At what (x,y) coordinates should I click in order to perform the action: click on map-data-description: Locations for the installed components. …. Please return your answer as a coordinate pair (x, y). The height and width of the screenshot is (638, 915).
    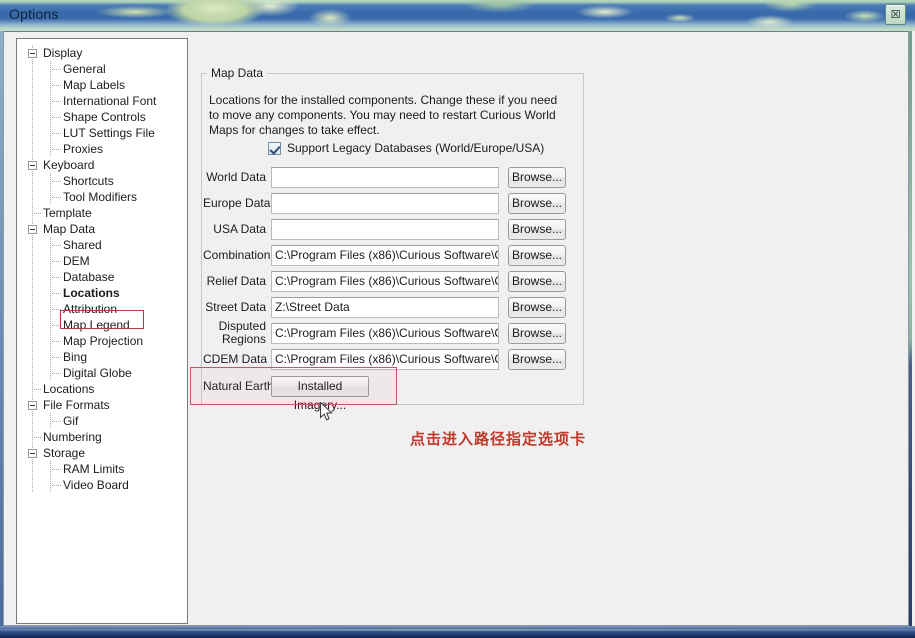
    Looking at the image, I should click on (383, 115).